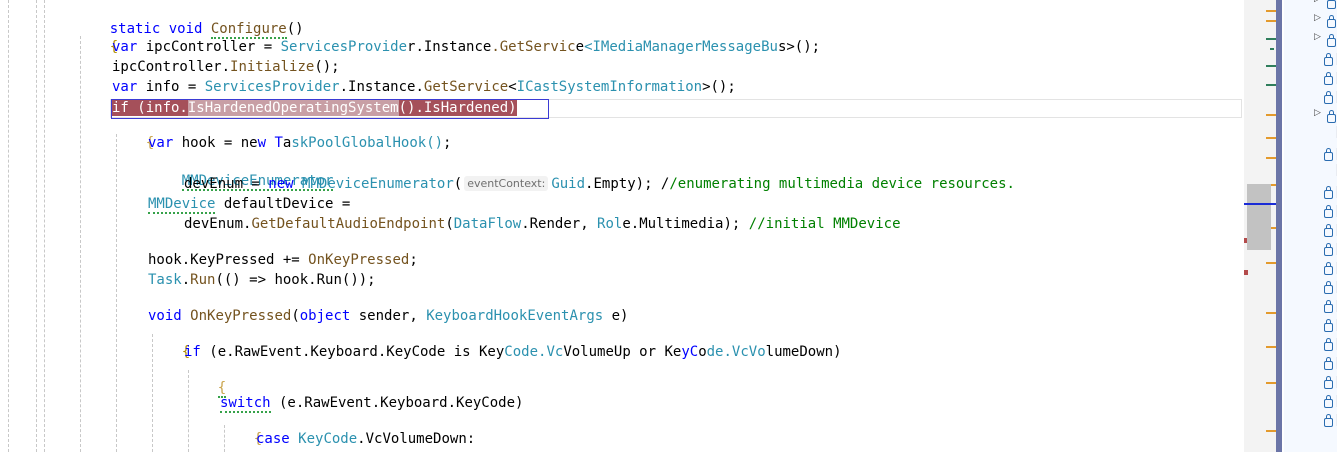 Image resolution: width=1337 pixels, height=452 pixels. What do you see at coordinates (299, 143) in the screenshot?
I see `code-line: var hook = new TaskPoolGlobalHook();` at bounding box center [299, 143].